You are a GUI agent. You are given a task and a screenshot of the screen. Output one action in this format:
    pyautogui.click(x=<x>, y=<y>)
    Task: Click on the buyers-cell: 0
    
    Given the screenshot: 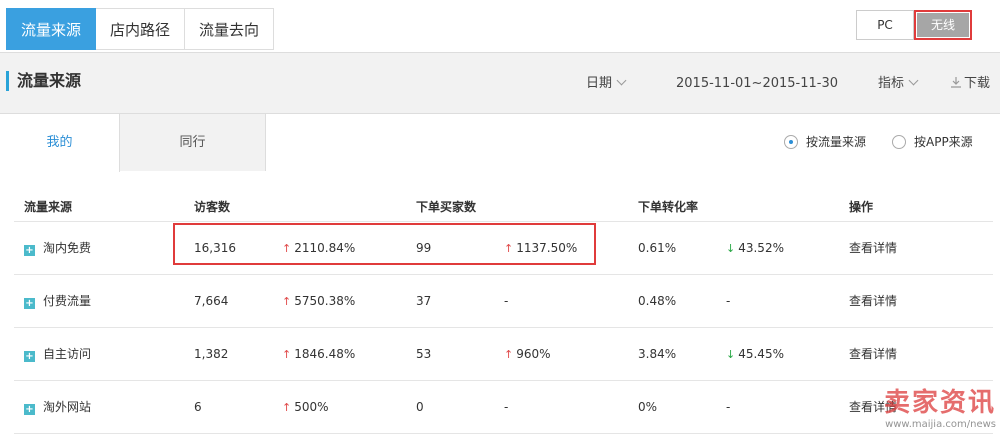 What is the action you would take?
    pyautogui.click(x=420, y=407)
    